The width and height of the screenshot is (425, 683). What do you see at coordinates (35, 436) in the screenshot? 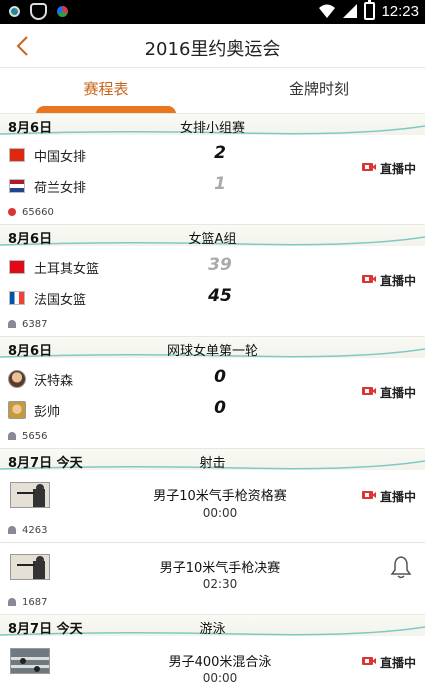
I see `viewer-number: 5656` at bounding box center [35, 436].